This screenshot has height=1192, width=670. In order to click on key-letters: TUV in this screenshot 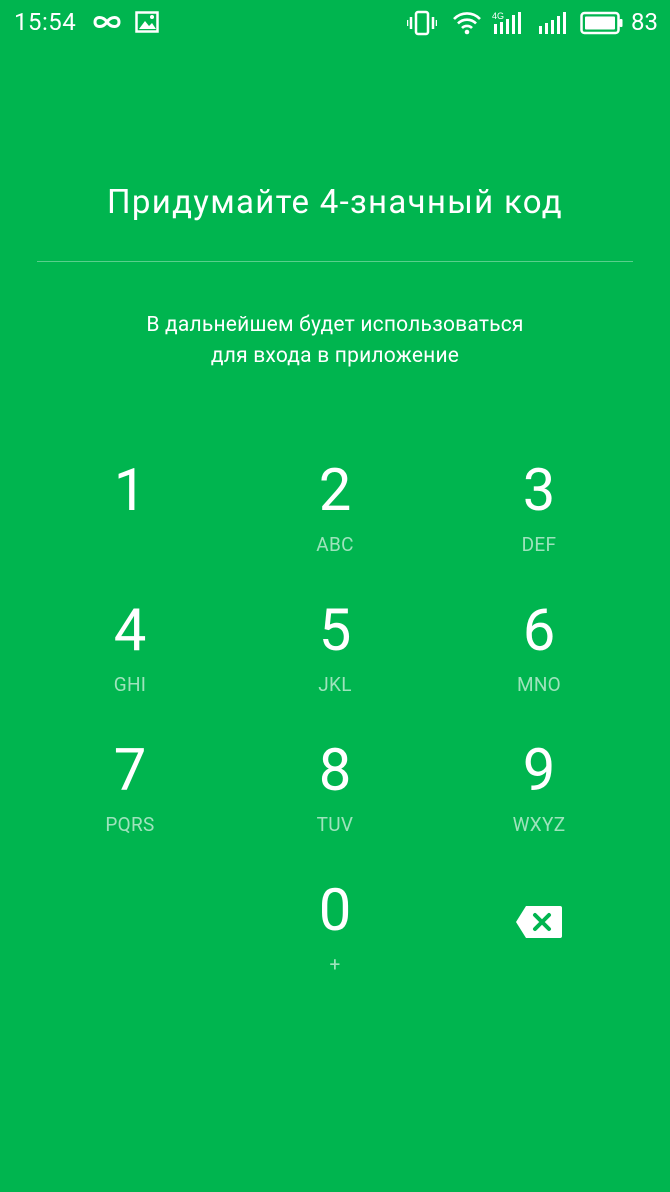, I will do `click(335, 824)`.